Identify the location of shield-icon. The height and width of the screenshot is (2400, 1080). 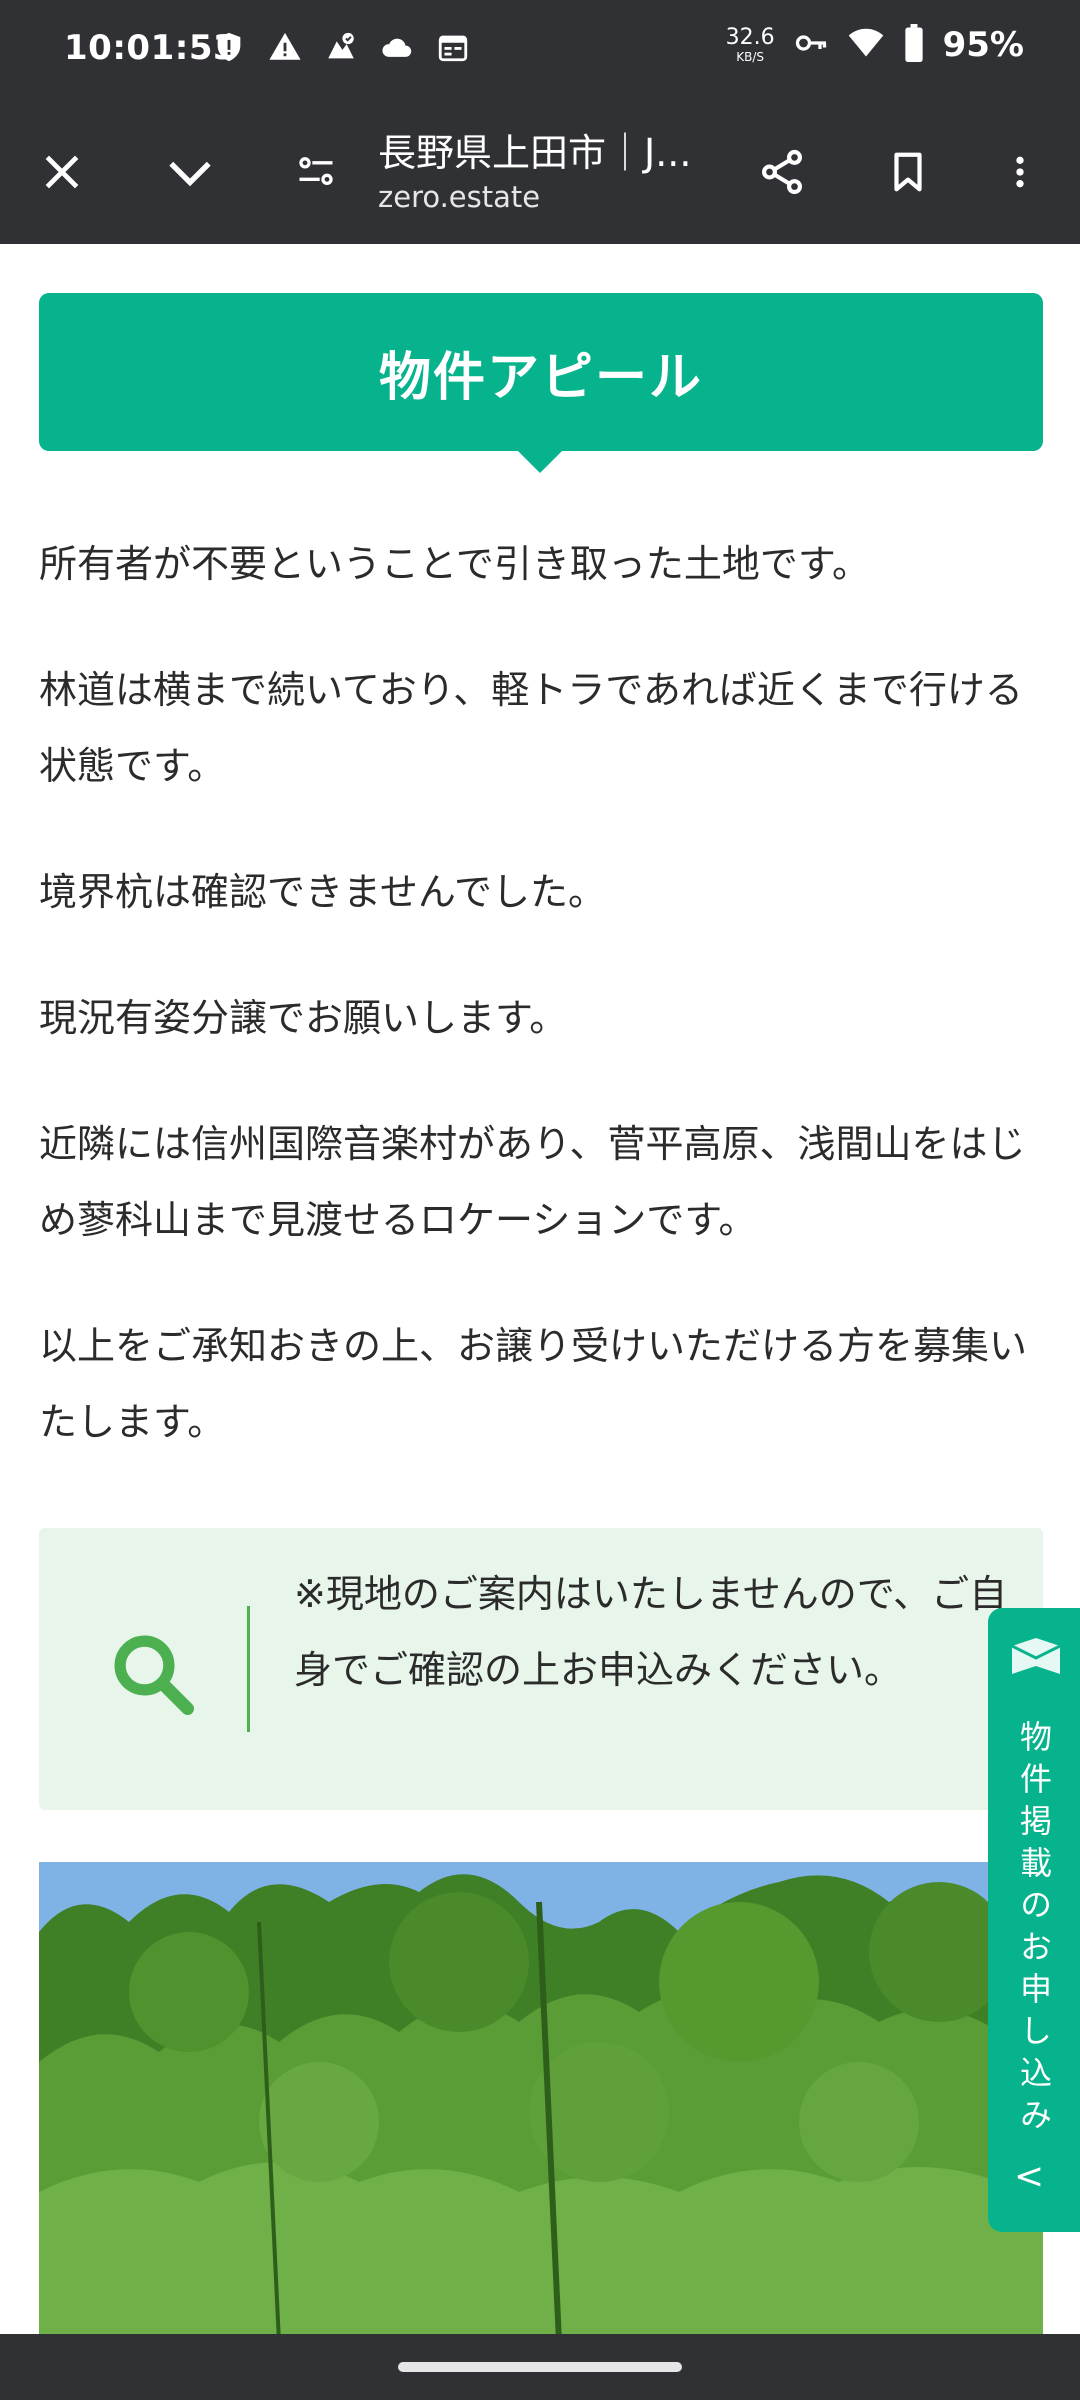
(229, 47).